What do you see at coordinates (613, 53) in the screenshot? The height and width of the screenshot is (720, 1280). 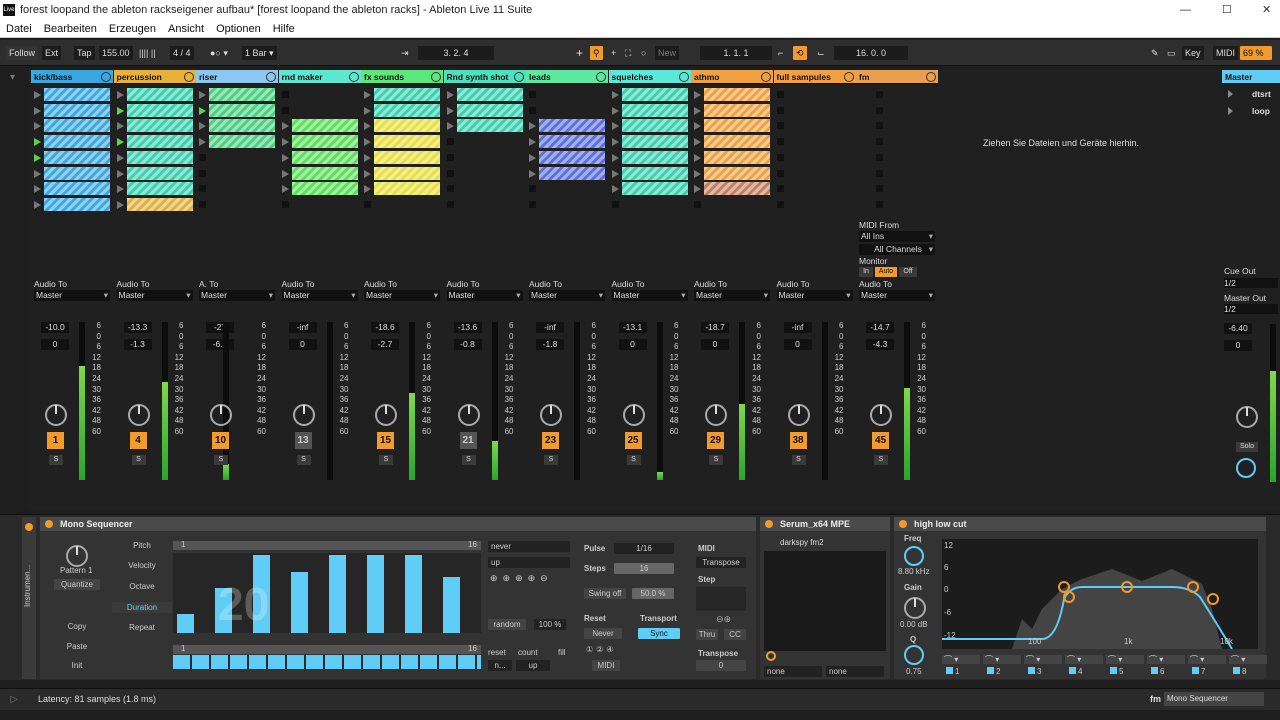 I see `reenable-automation-icon: +` at bounding box center [613, 53].